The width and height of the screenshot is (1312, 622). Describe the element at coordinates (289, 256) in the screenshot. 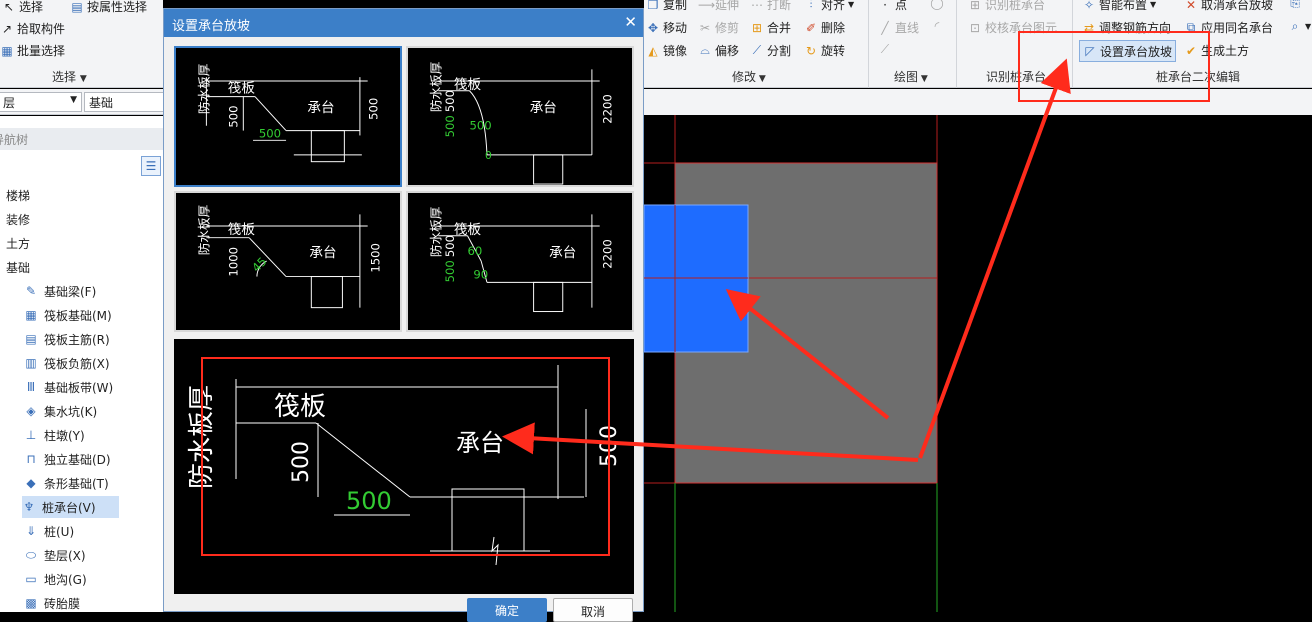

I see `slope-style-diagram: 防水板厚 筏板 承台 1000 45 1500` at that location.